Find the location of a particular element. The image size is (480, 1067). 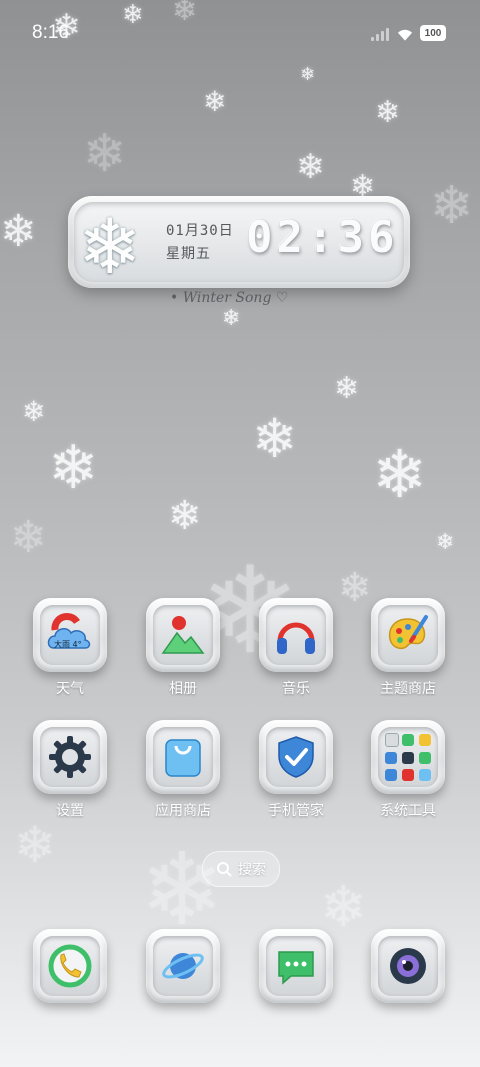

battery-level: 100 is located at coordinates (433, 33).